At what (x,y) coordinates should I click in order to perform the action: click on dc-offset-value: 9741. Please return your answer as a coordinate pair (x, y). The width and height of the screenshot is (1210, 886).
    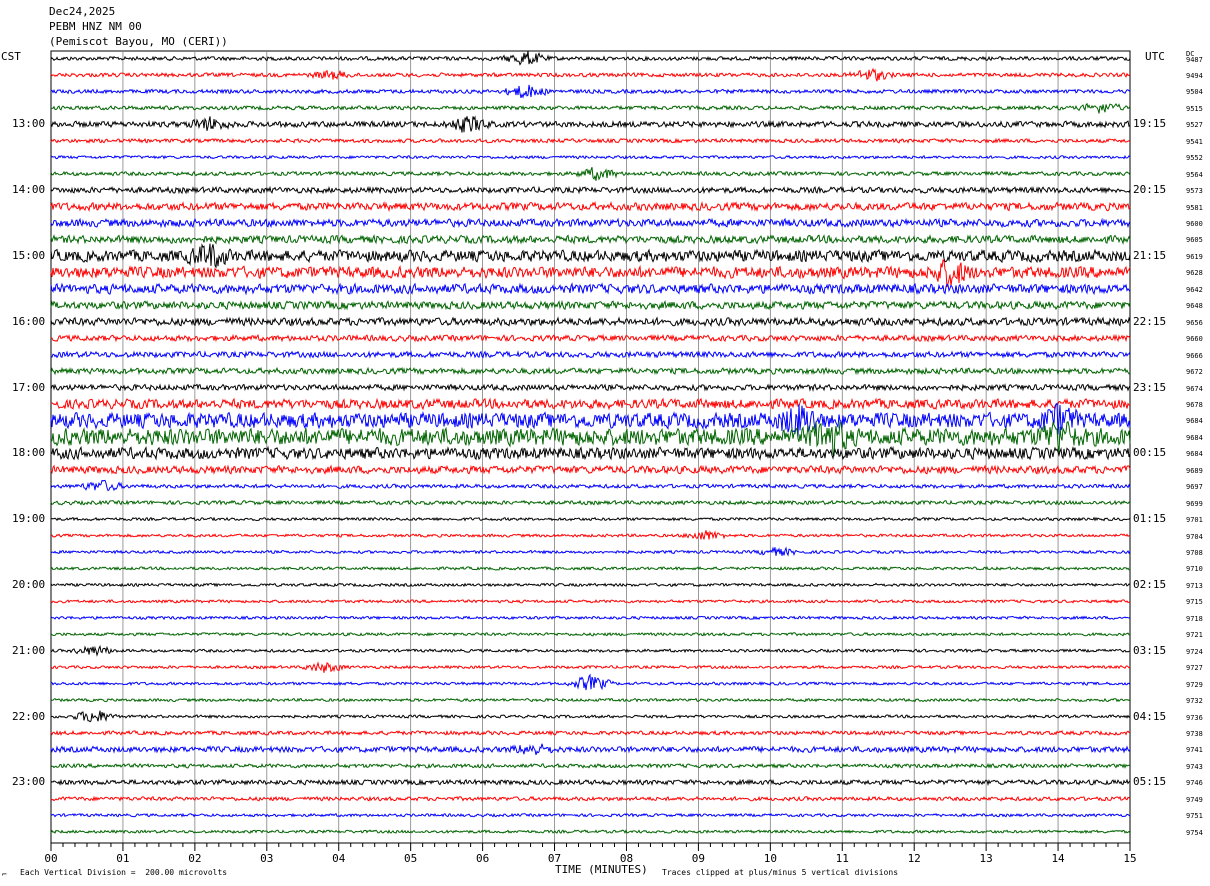
    Looking at the image, I should click on (1194, 750).